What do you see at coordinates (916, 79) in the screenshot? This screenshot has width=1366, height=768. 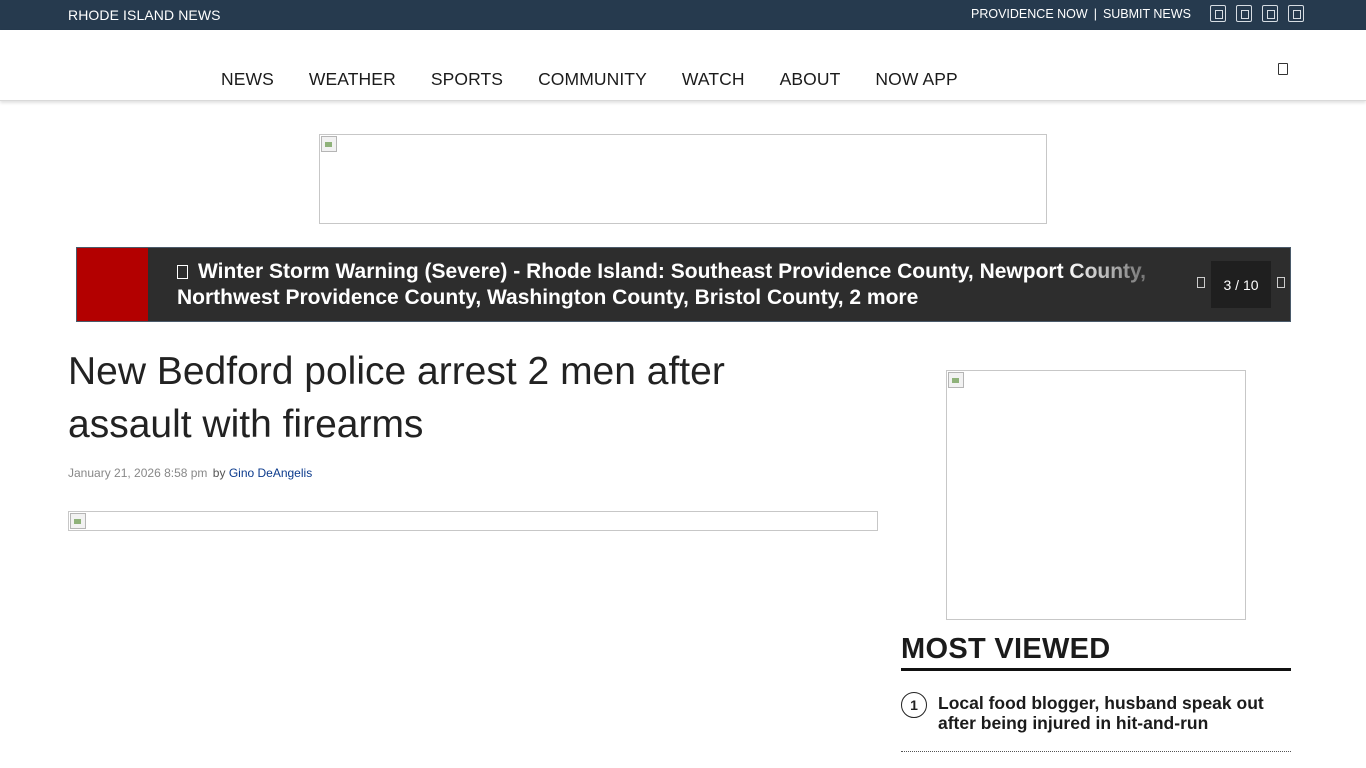 I see `nav-item-now-app: NOW APP` at bounding box center [916, 79].